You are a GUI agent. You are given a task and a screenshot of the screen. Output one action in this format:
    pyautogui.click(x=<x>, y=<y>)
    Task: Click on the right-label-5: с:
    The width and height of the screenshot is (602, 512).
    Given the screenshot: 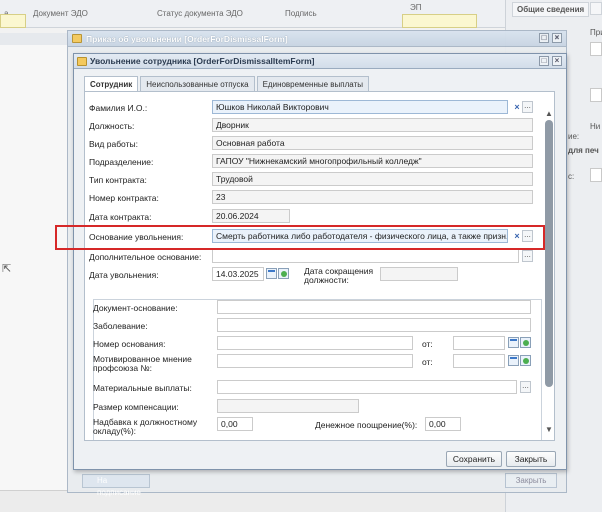 What is the action you would take?
    pyautogui.click(x=571, y=176)
    